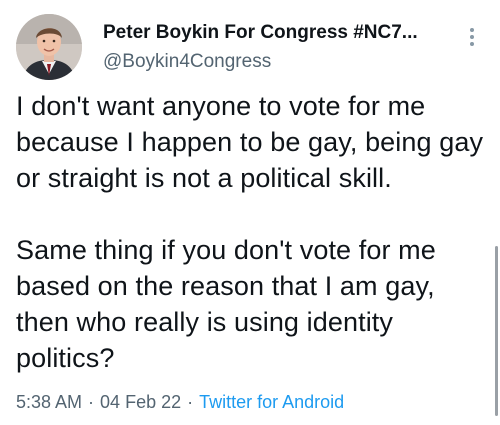  What do you see at coordinates (271, 402) in the screenshot?
I see `tweet-source-link: Twitter for Android` at bounding box center [271, 402].